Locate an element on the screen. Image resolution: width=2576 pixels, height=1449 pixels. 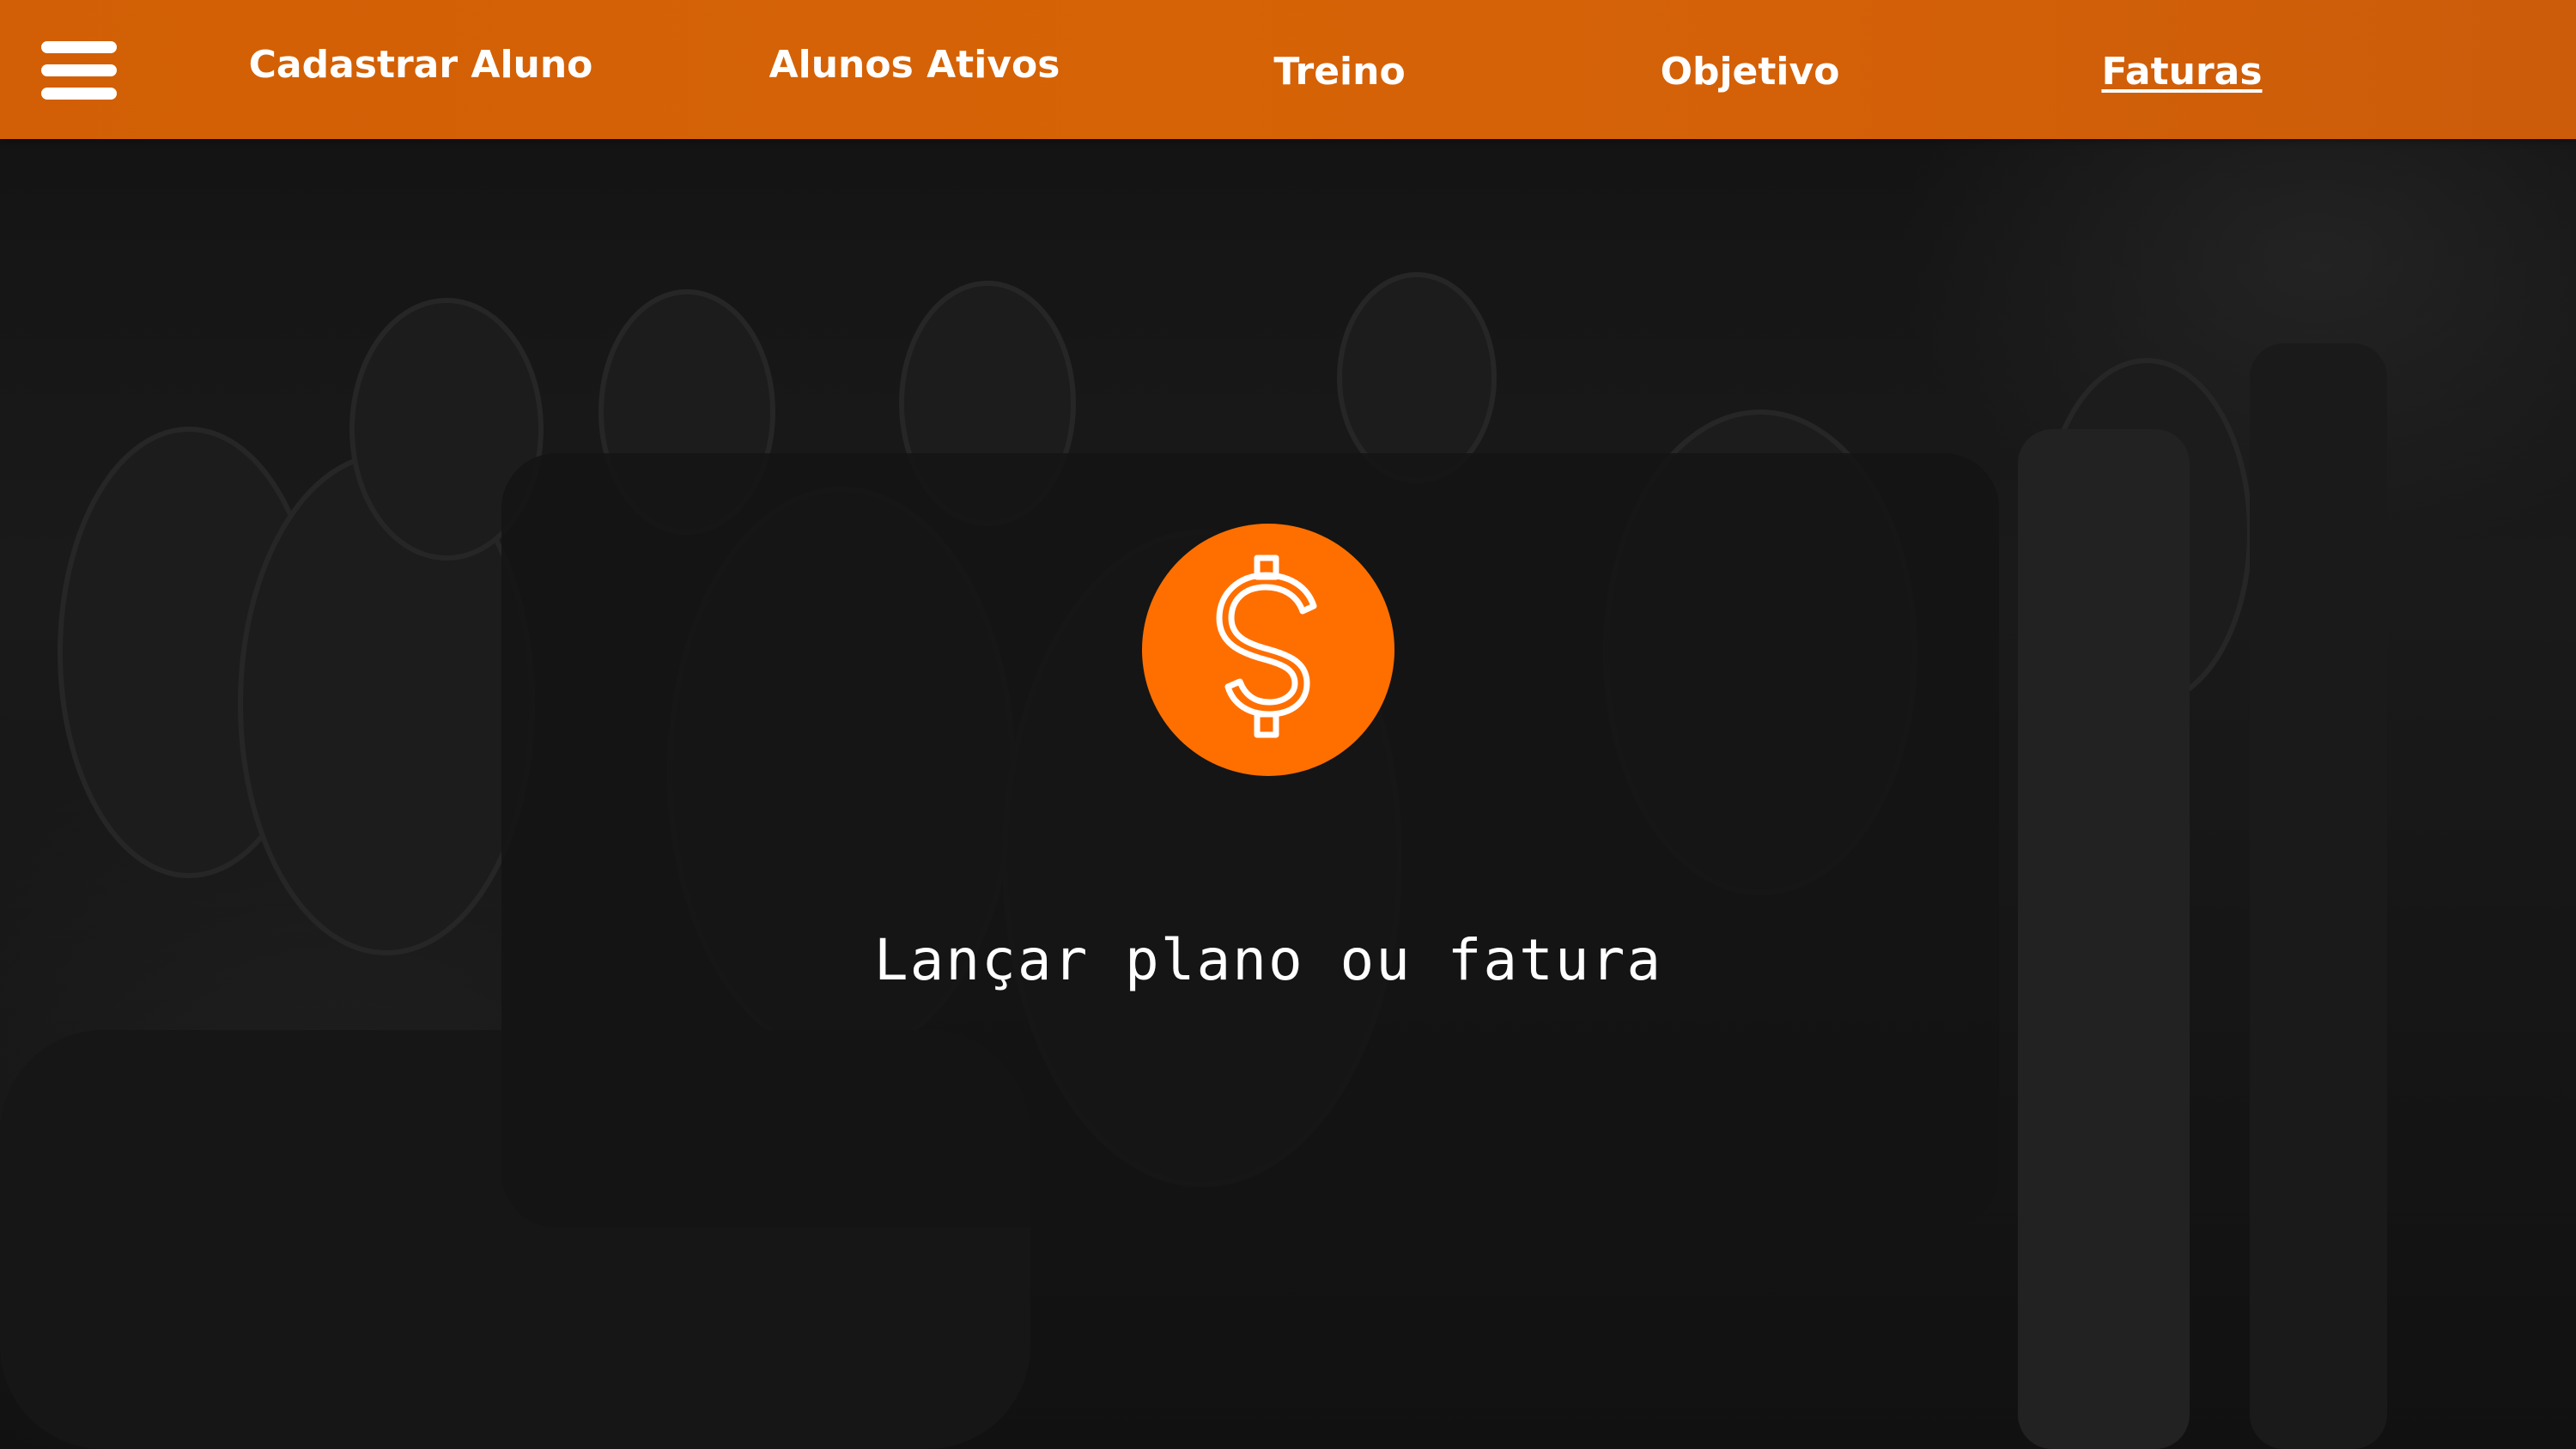
nav-item-treino: Treino is located at coordinates (1339, 72).